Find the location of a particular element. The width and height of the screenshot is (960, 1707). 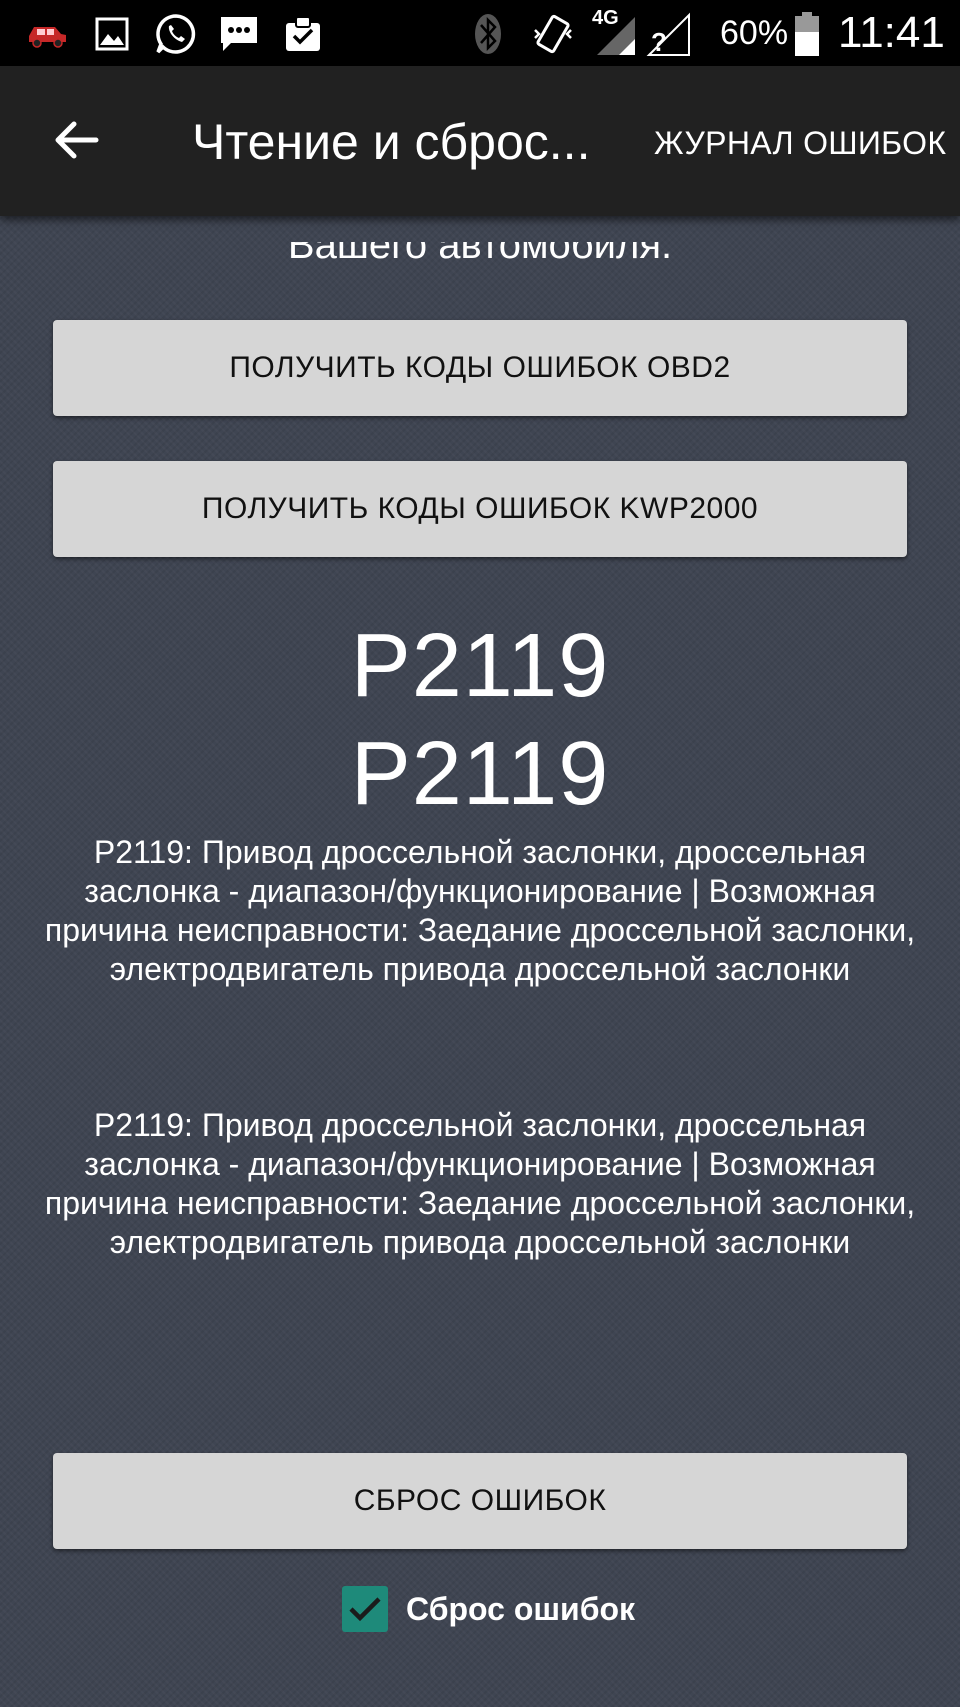

car-icon is located at coordinates (47, 34).